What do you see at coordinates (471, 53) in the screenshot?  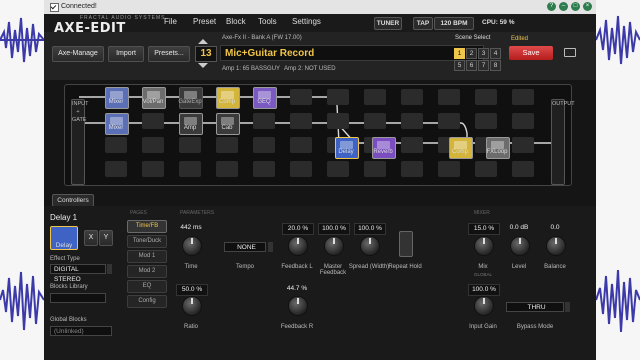 I see `scene-2-button: 2` at bounding box center [471, 53].